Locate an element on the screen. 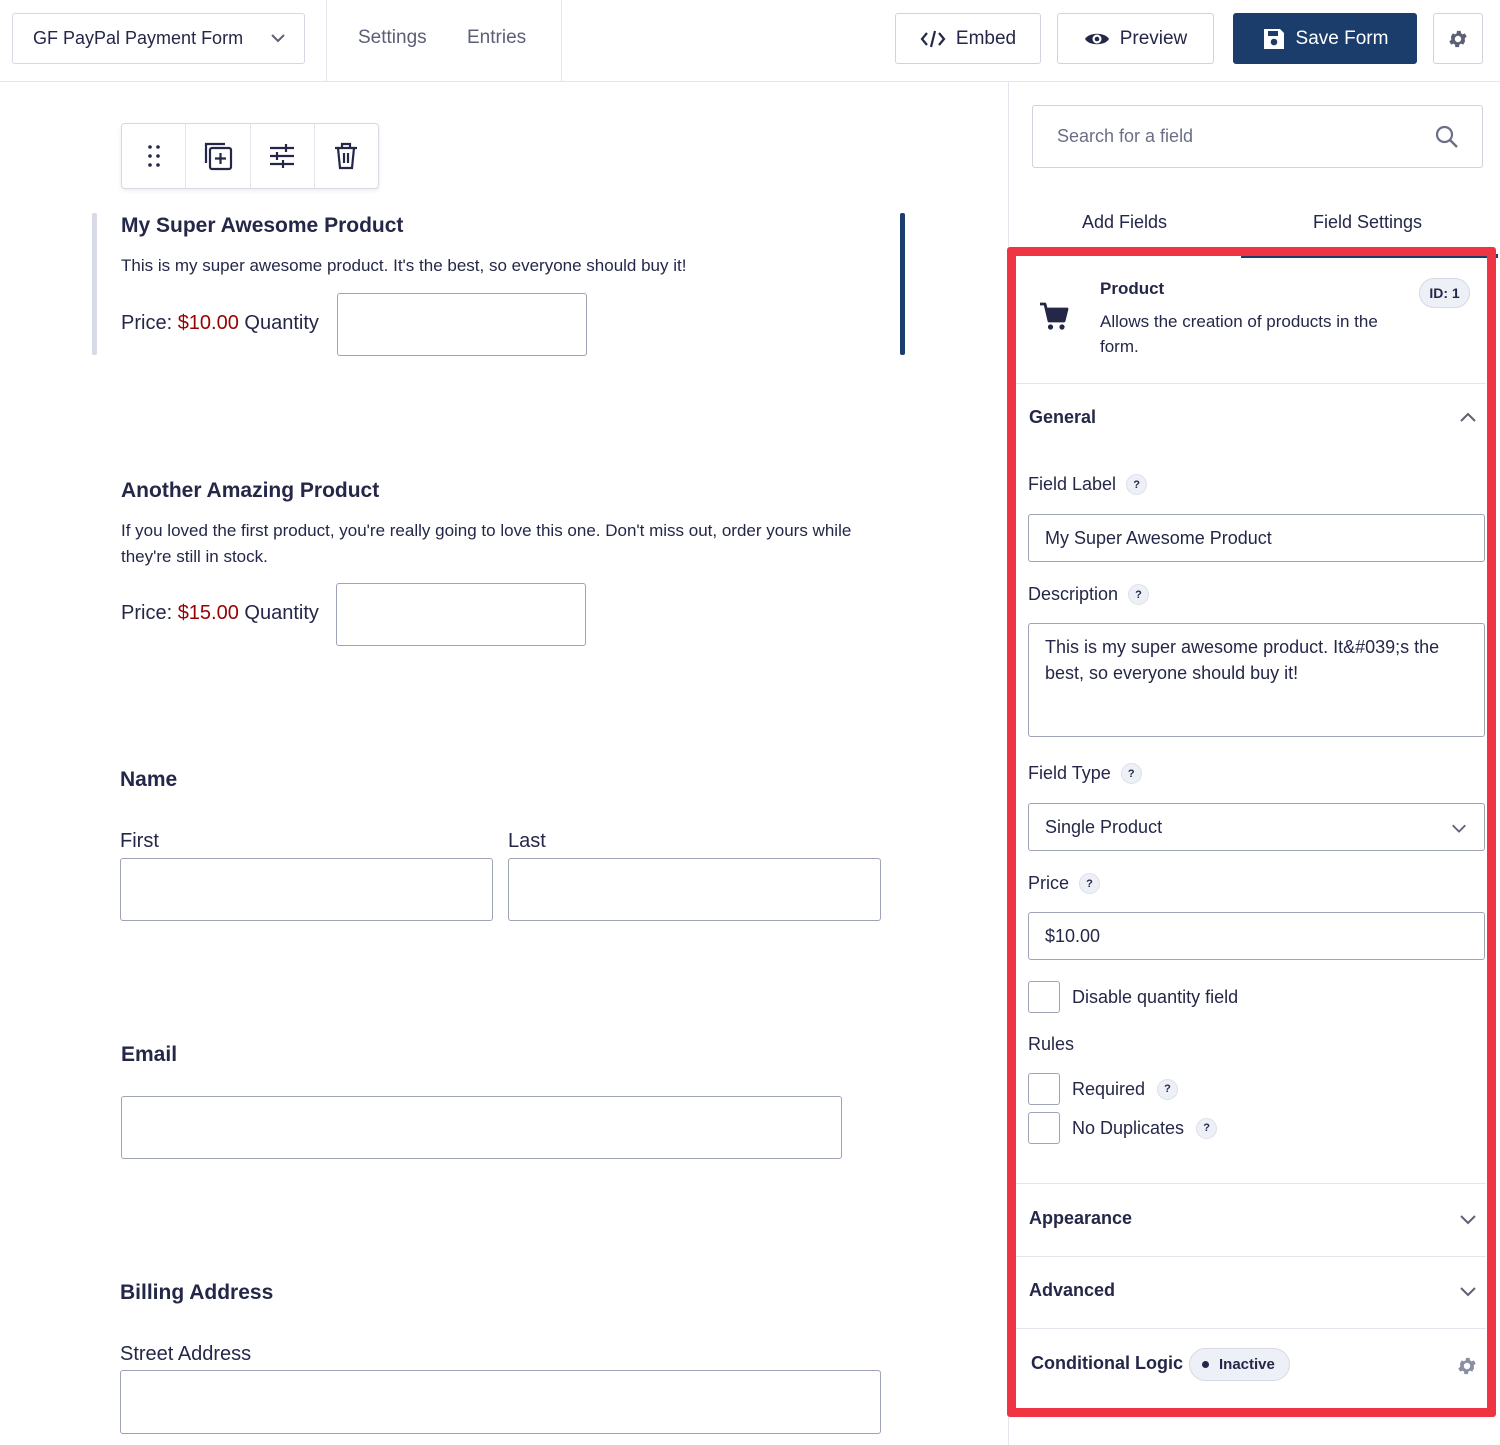 This screenshot has height=1445, width=1500. advanced-section-title: Advanced is located at coordinates (1072, 1290).